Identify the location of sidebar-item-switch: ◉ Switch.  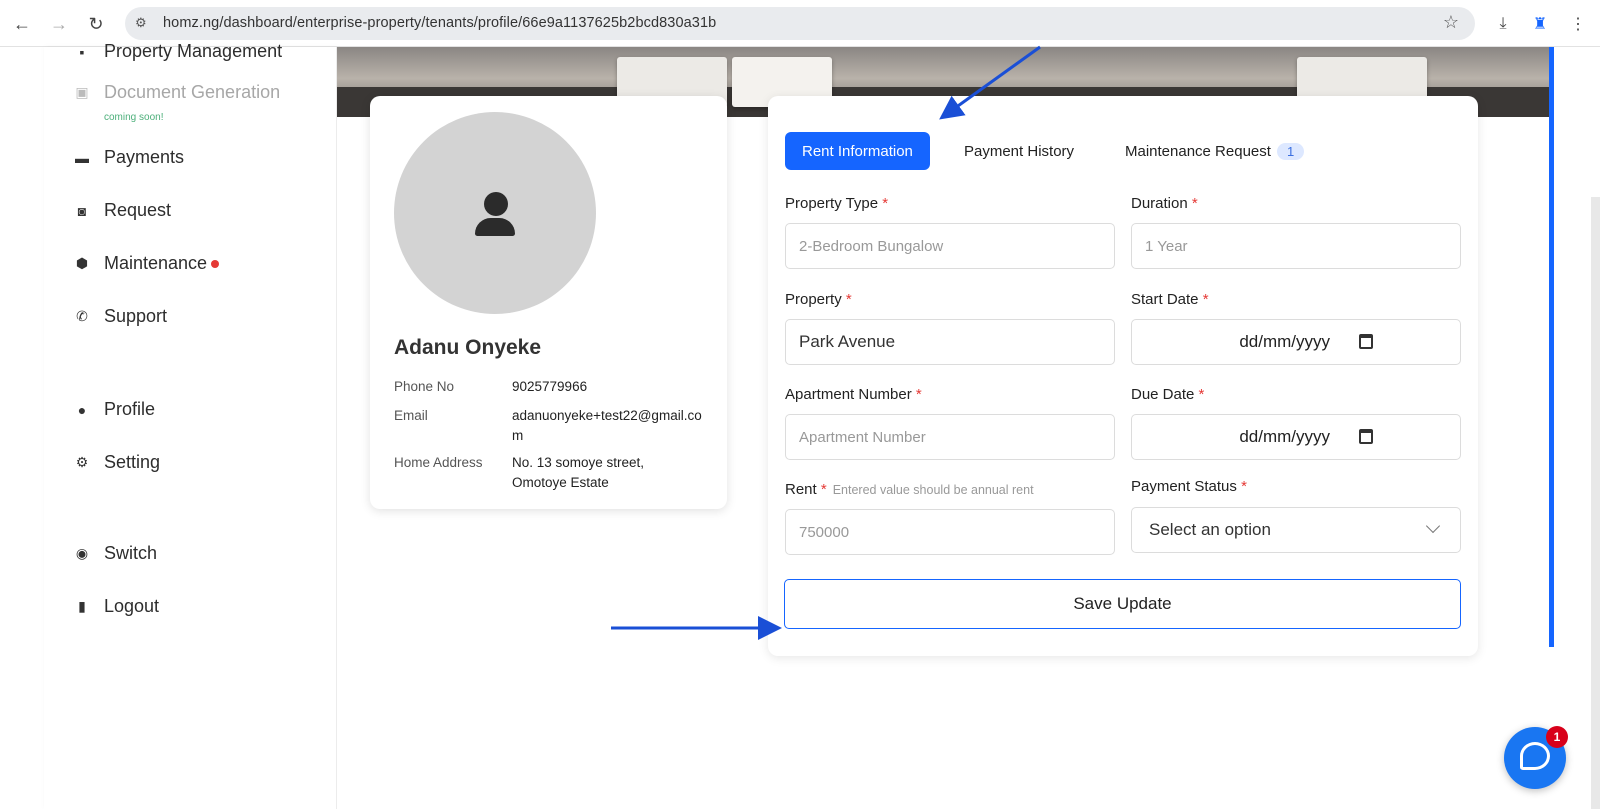
(115, 553).